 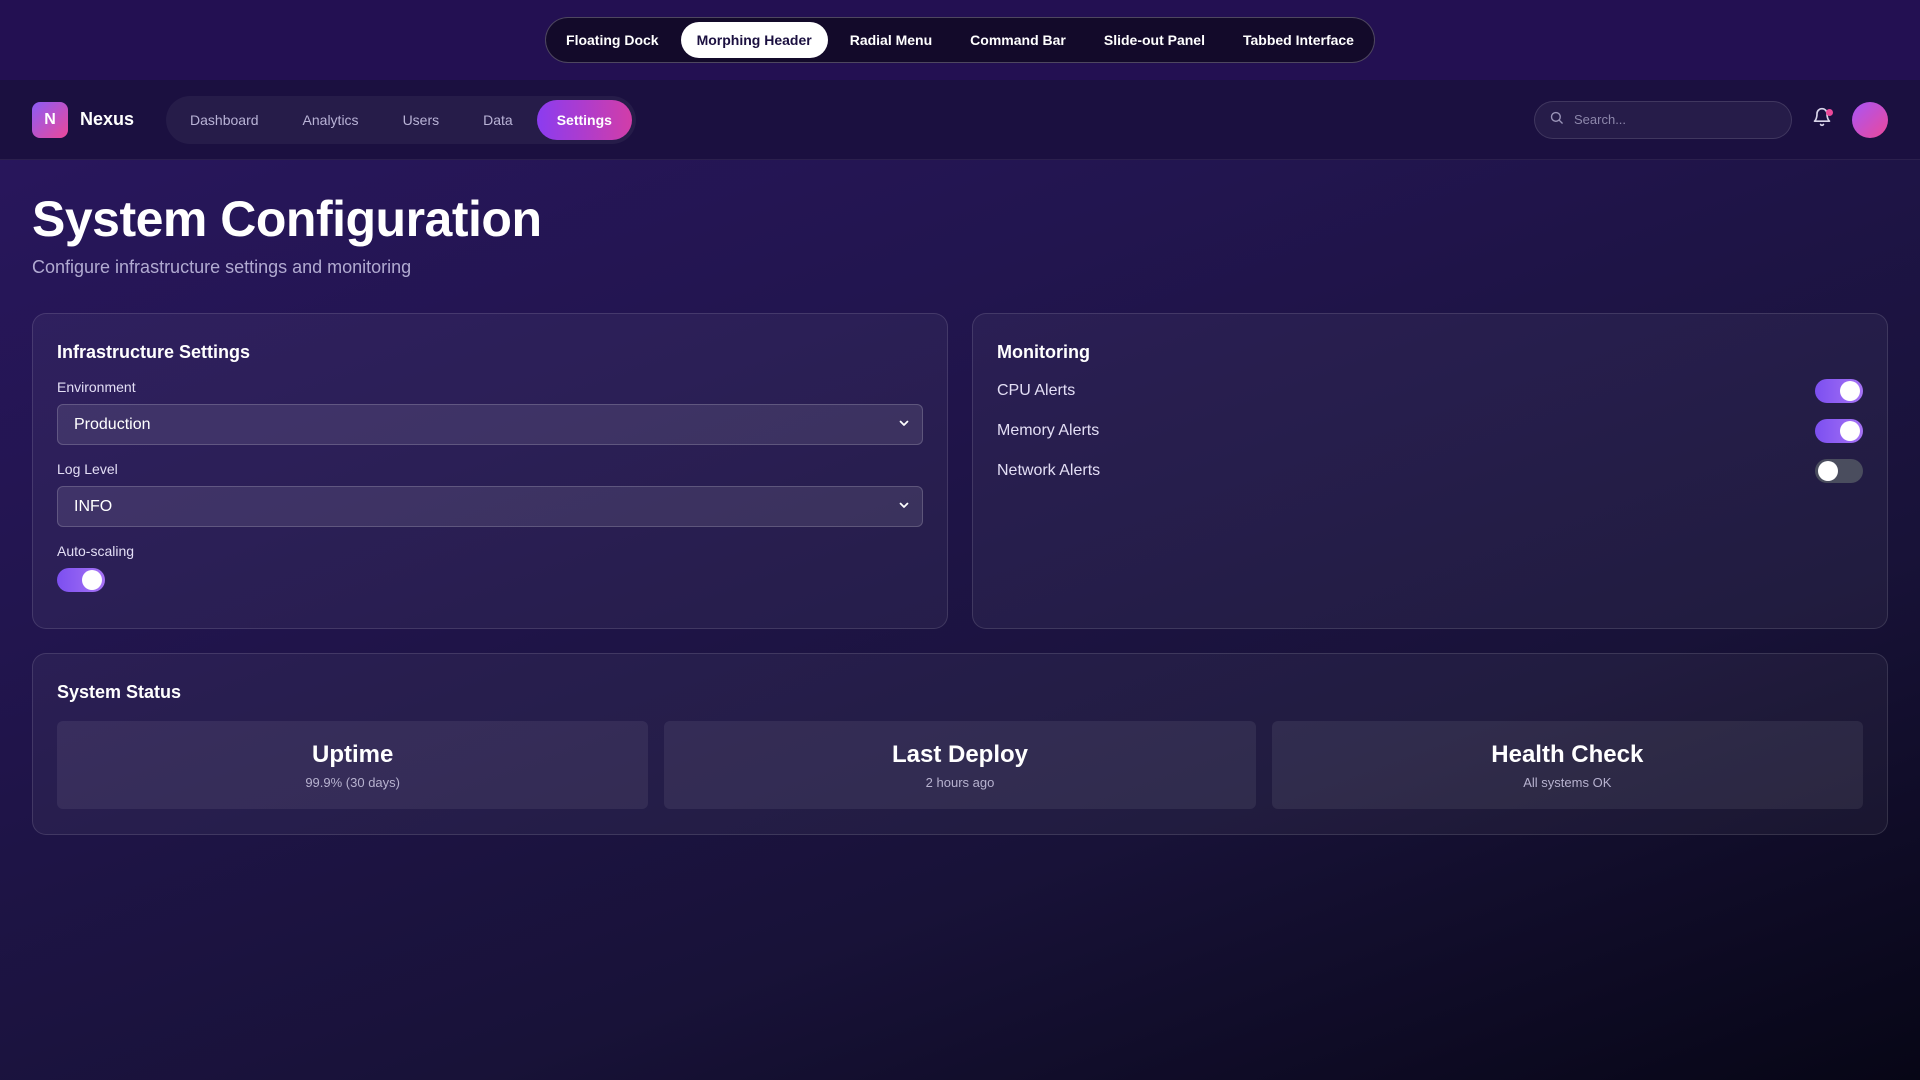 I want to click on header-actions, so click(x=1711, y=119).